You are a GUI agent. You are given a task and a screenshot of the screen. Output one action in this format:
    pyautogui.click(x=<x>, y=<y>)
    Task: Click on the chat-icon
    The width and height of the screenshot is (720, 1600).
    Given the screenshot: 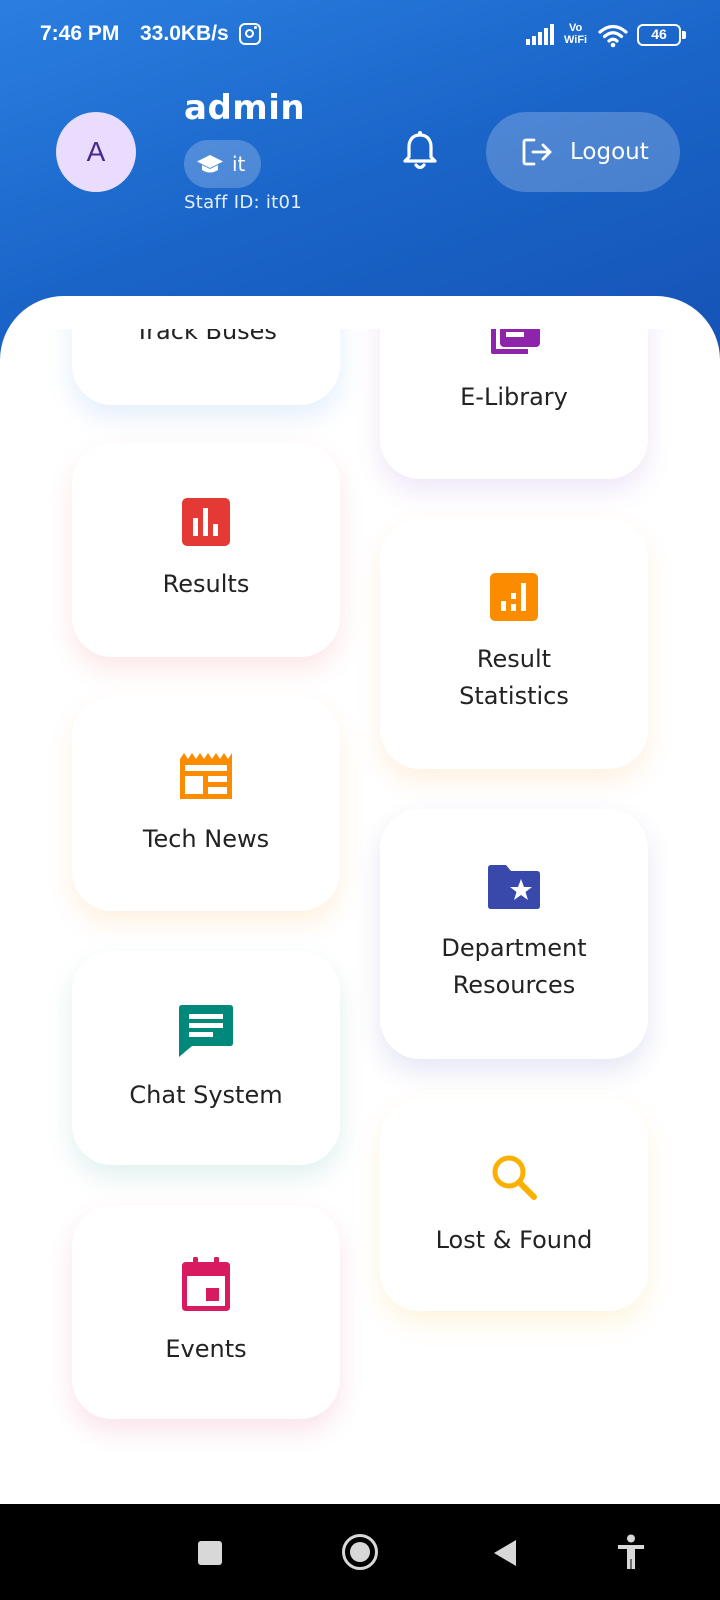 What is the action you would take?
    pyautogui.click(x=206, y=1030)
    